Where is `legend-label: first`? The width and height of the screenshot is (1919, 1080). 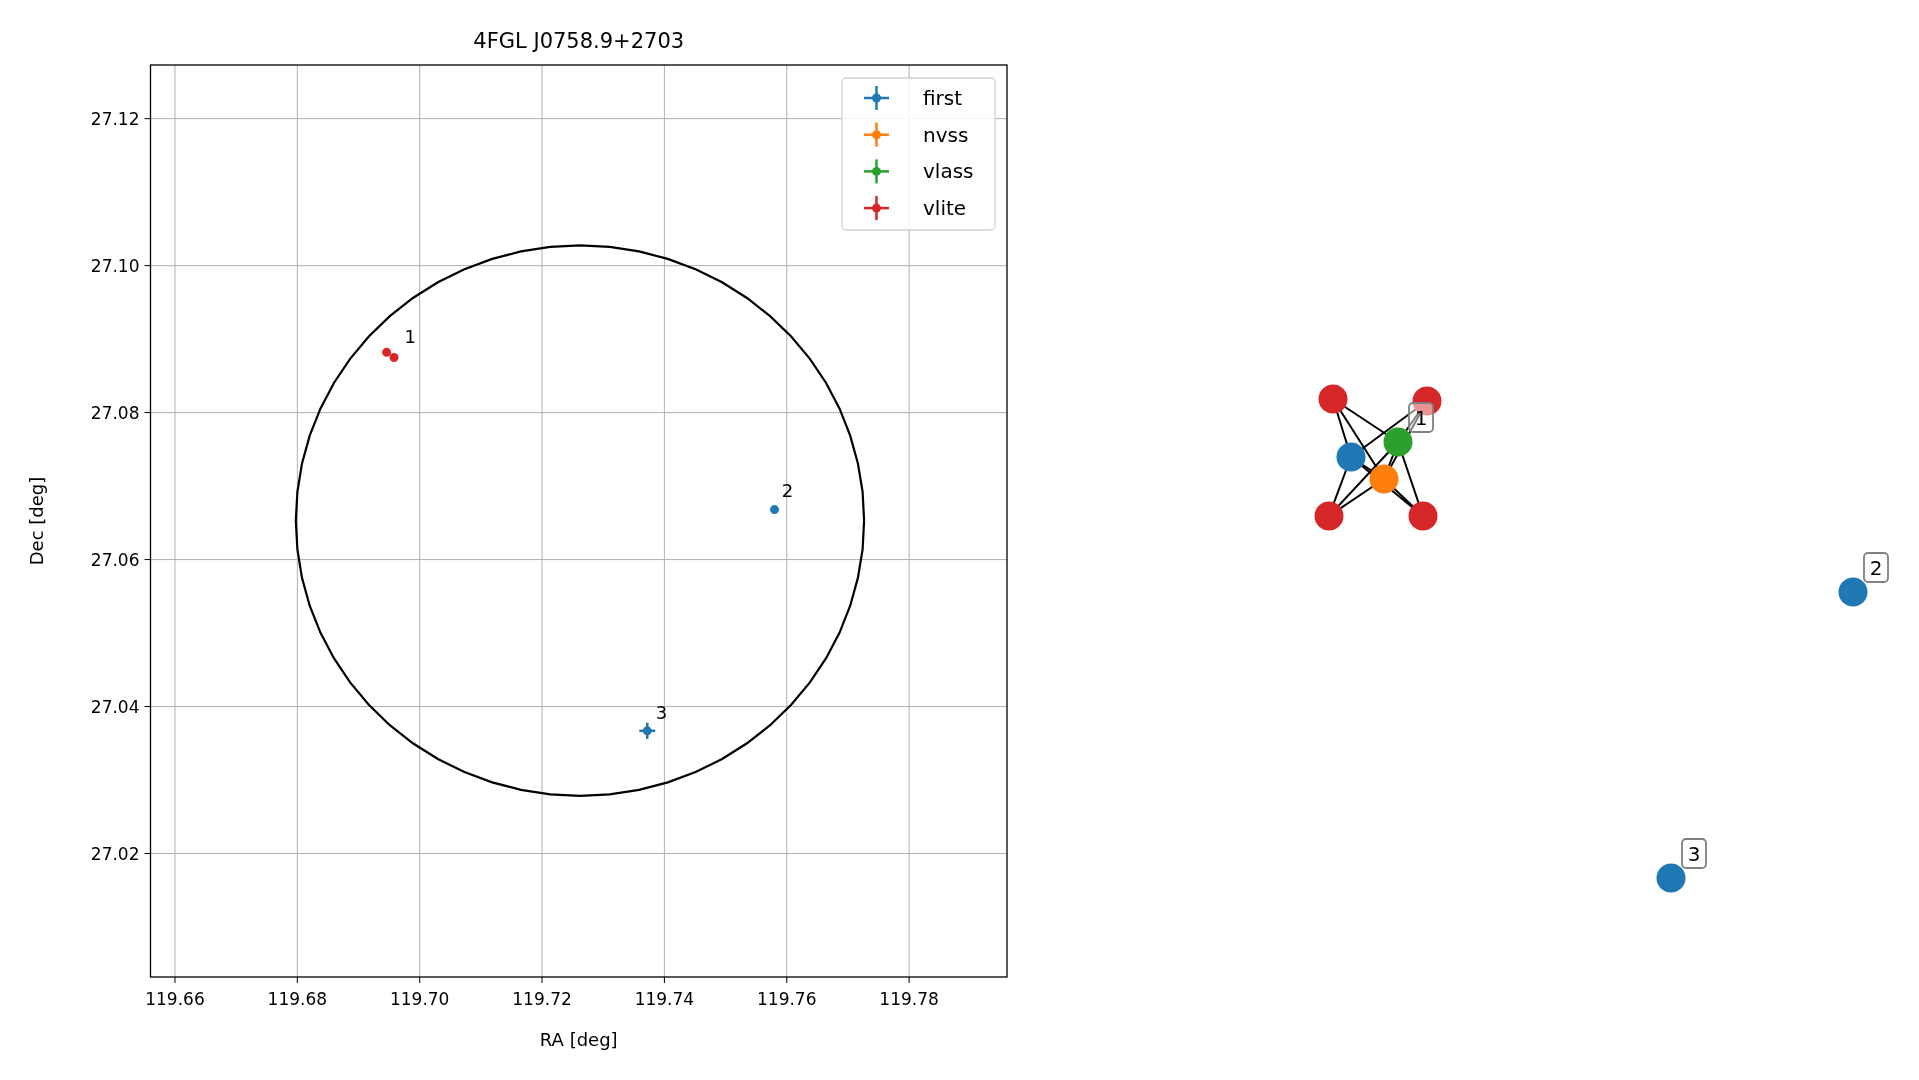 legend-label: first is located at coordinates (943, 98).